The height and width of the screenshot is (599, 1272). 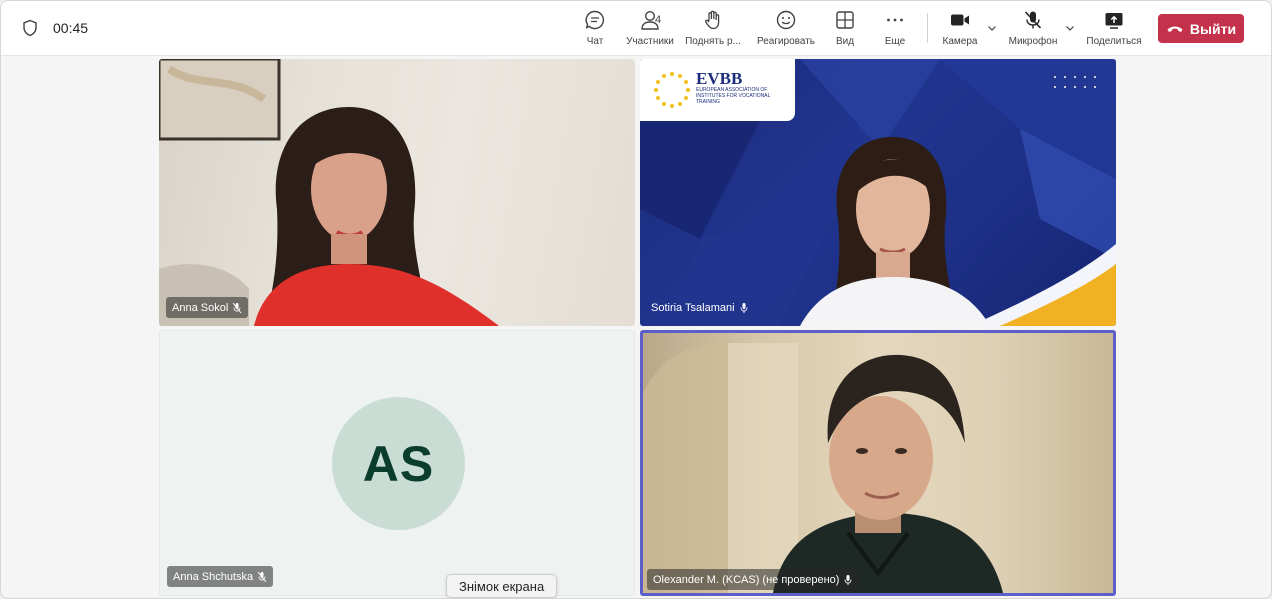 I want to click on participant-name: Anna Sokol, so click(x=200, y=307).